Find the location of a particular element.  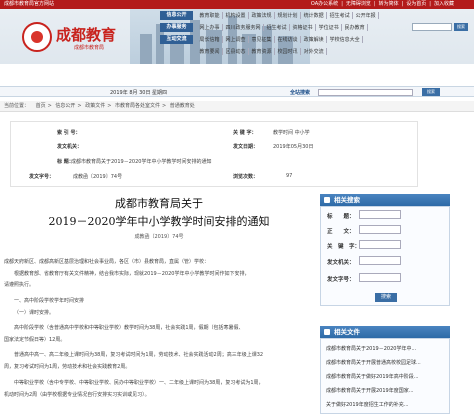

nav-links-interact: 局长信箱 网上调查 意见征集 在线访谈 政策解读 学校信息大全 is located at coordinates (280, 39).